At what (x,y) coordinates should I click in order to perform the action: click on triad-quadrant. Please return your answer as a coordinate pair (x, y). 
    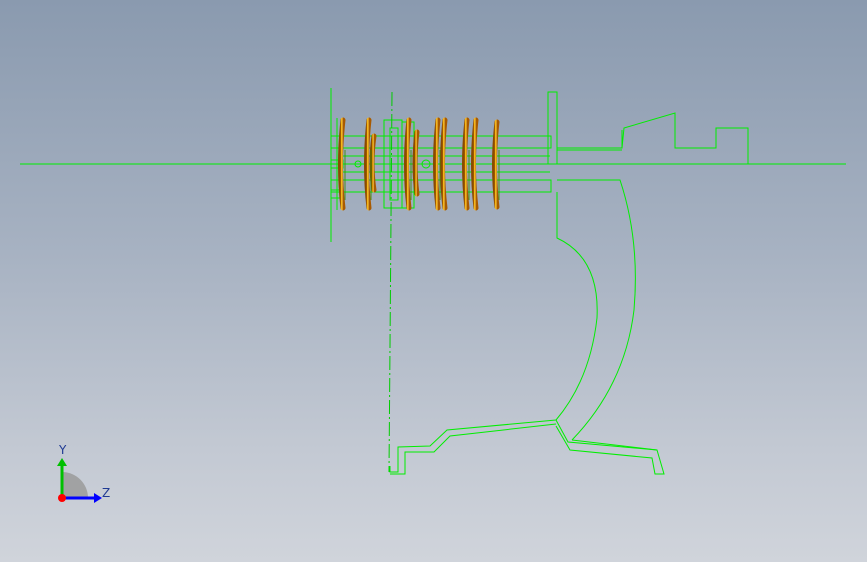
    Looking at the image, I should click on (75, 485).